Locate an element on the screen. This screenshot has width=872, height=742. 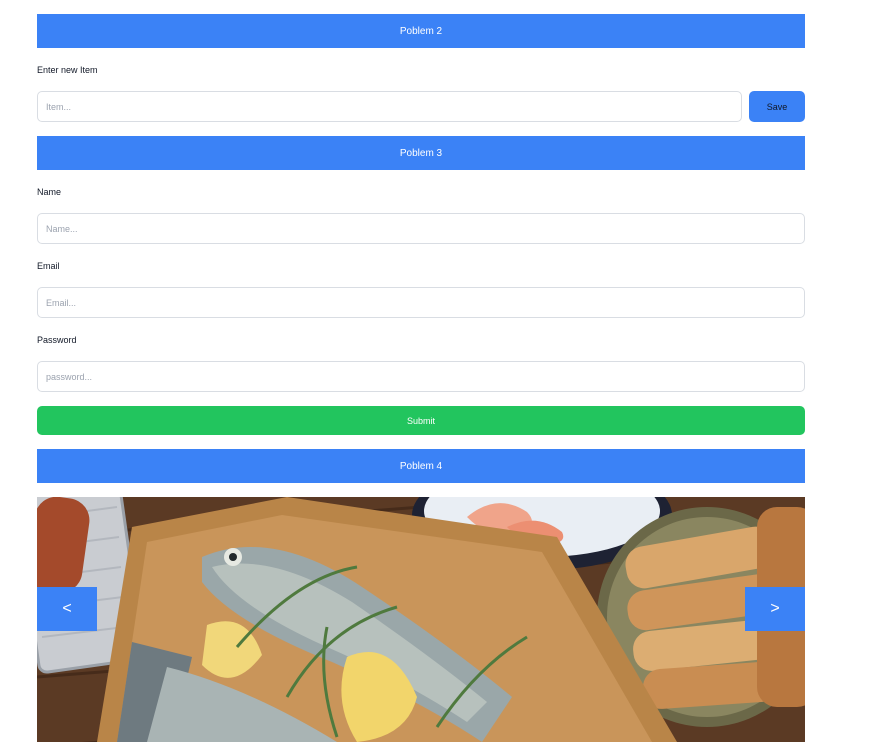
carousel-next-button: > is located at coordinates (775, 609).